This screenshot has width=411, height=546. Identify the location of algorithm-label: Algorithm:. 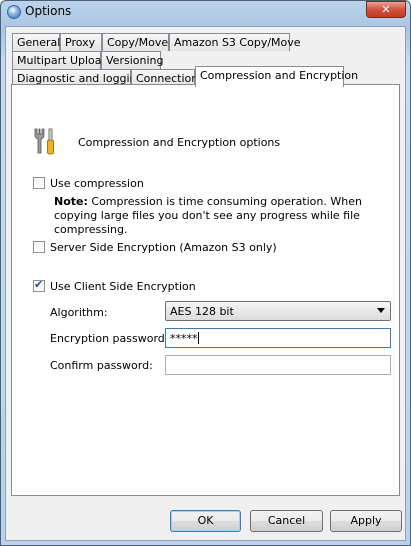
(79, 312).